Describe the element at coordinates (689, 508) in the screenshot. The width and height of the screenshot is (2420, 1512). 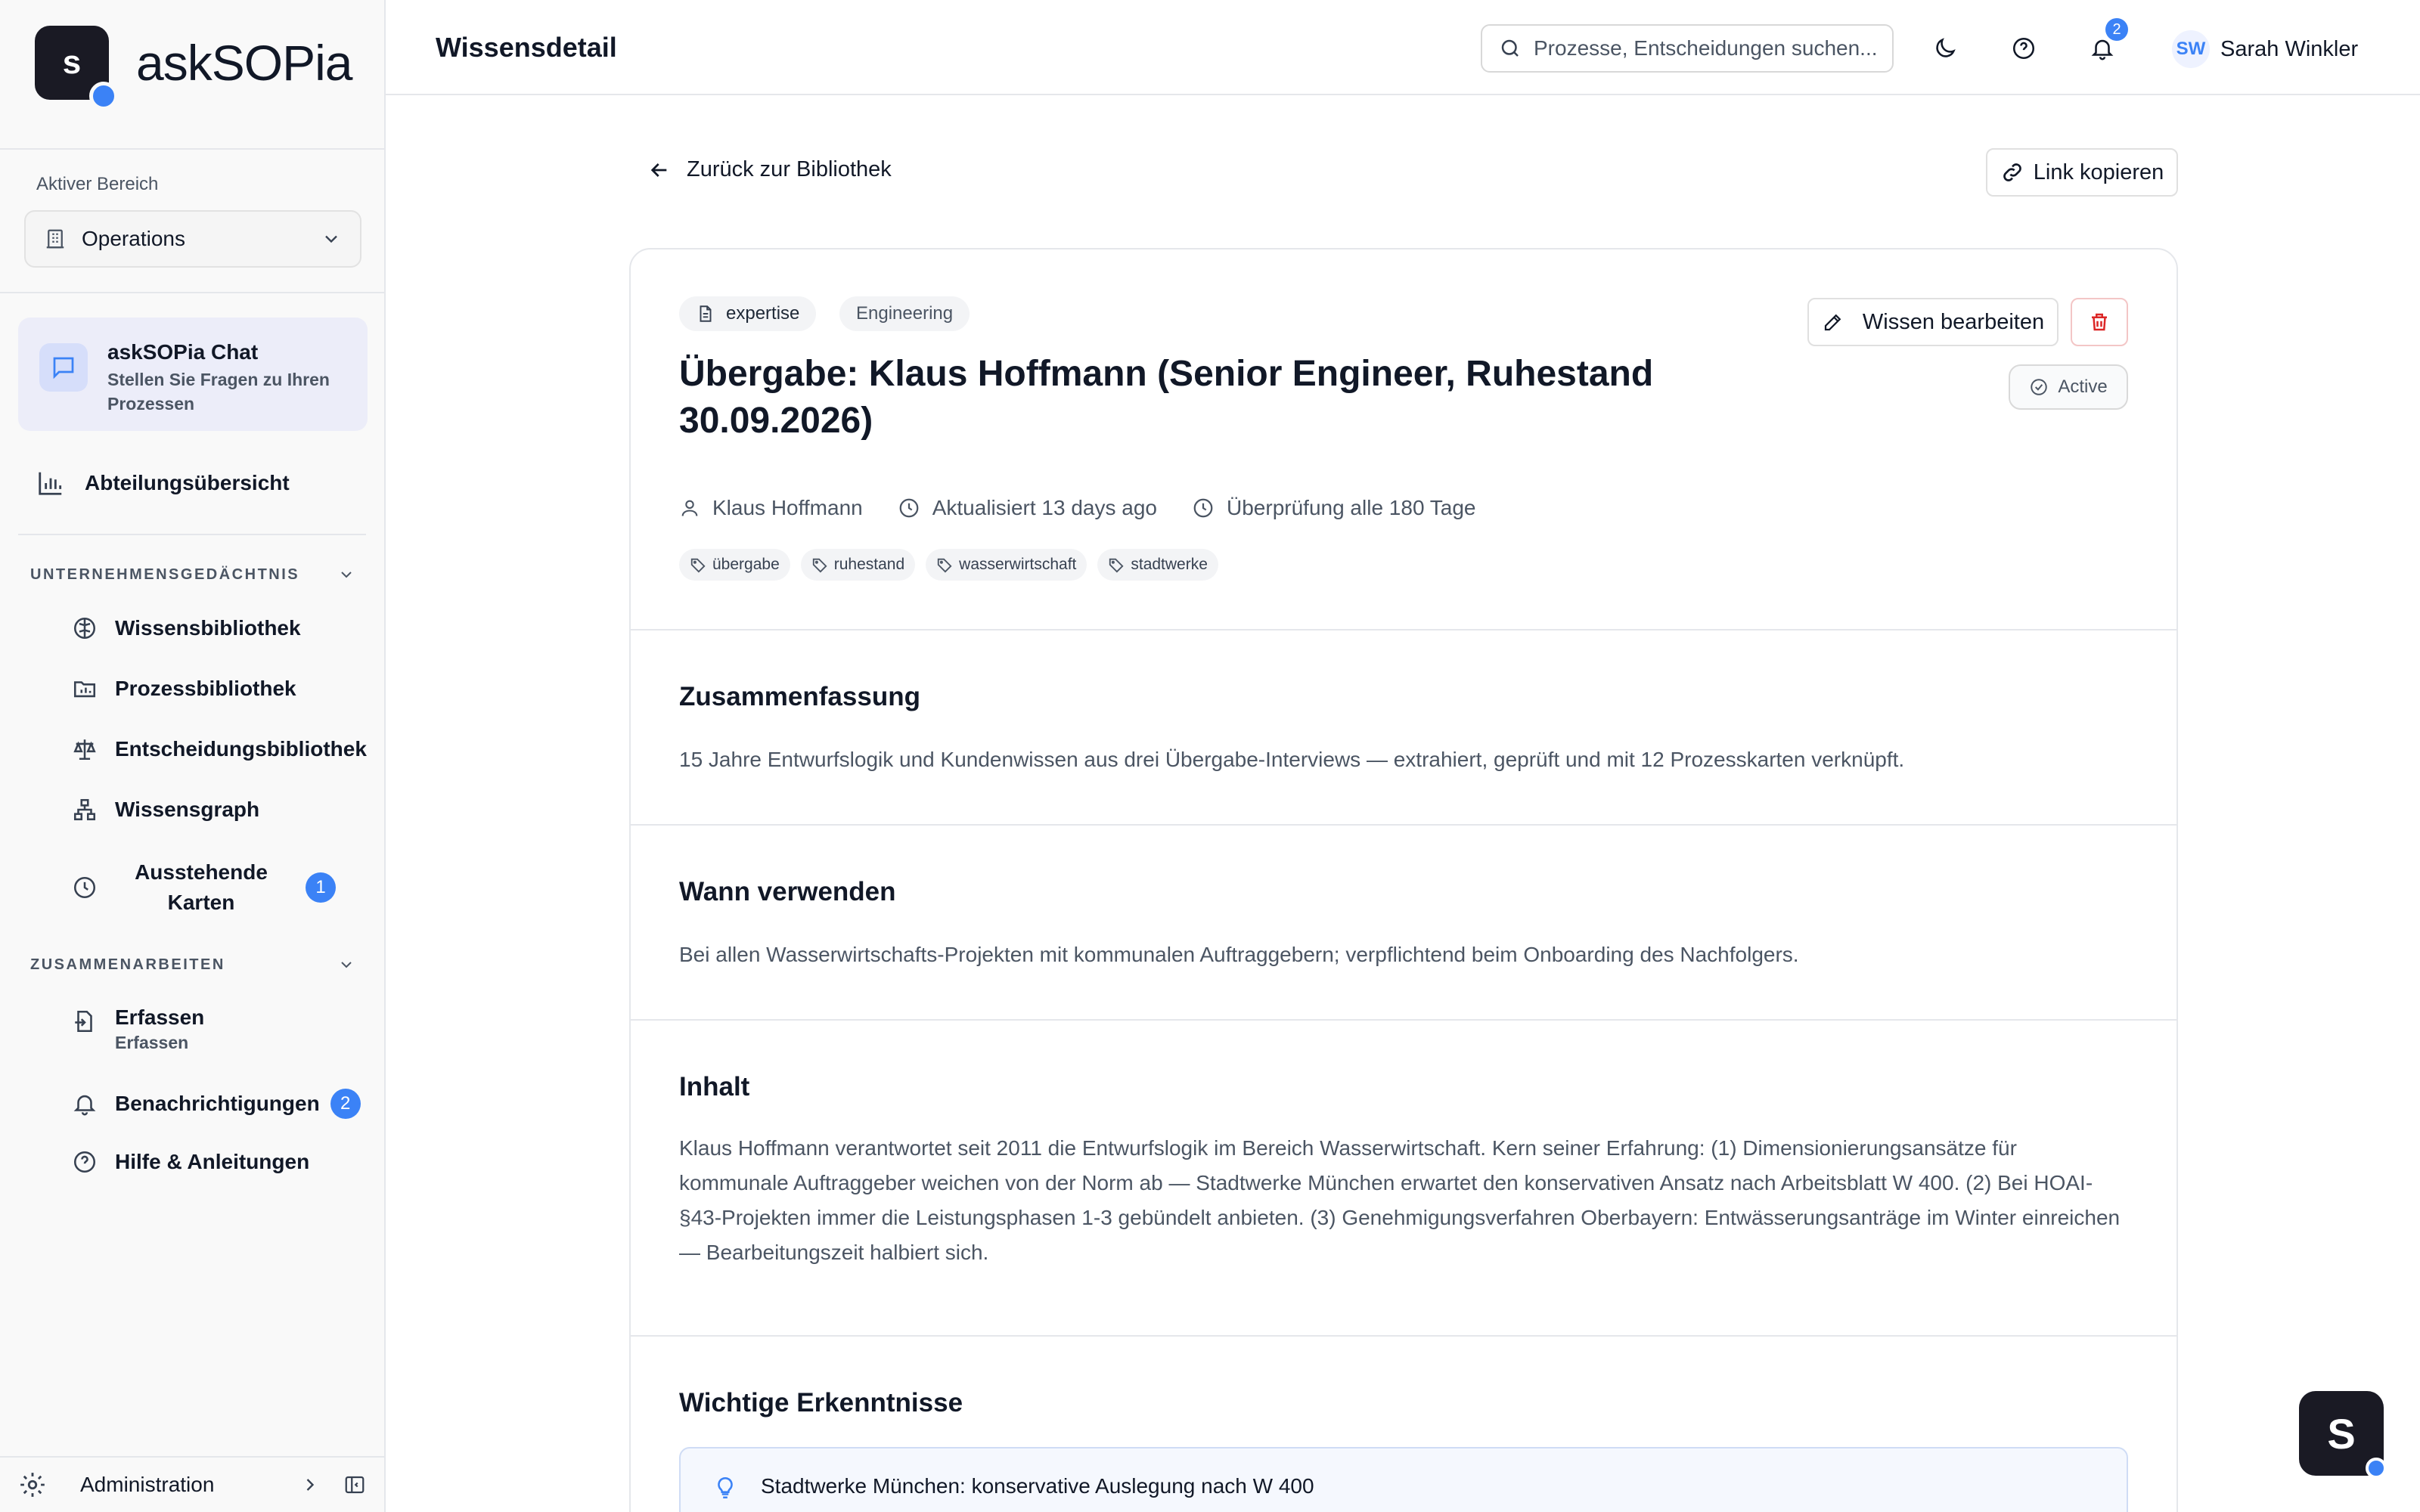
I see `user-icon` at that location.